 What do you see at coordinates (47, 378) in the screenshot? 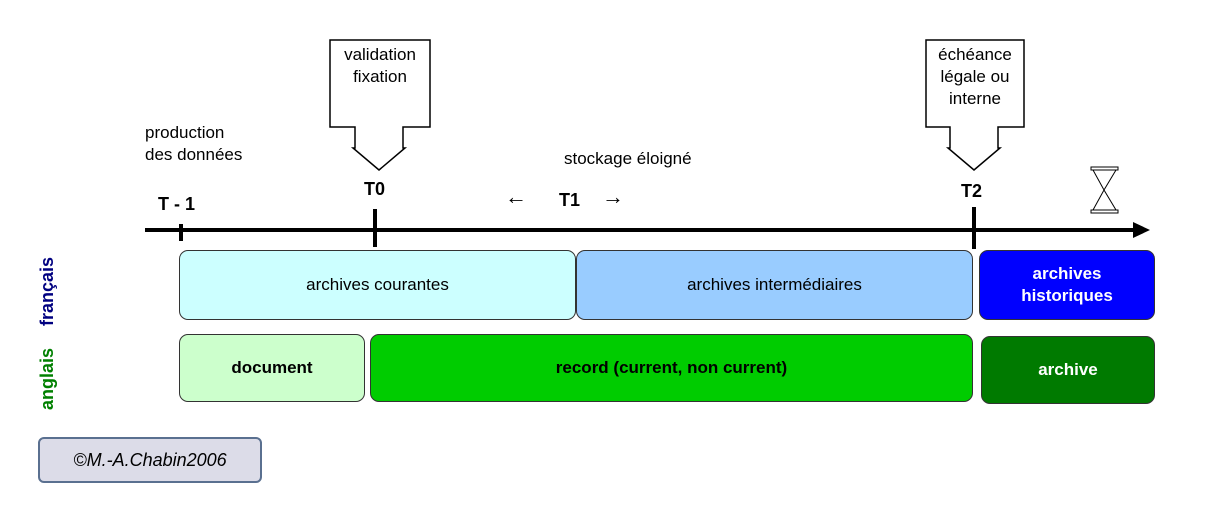
I see `row-label-anglais: anglais` at bounding box center [47, 378].